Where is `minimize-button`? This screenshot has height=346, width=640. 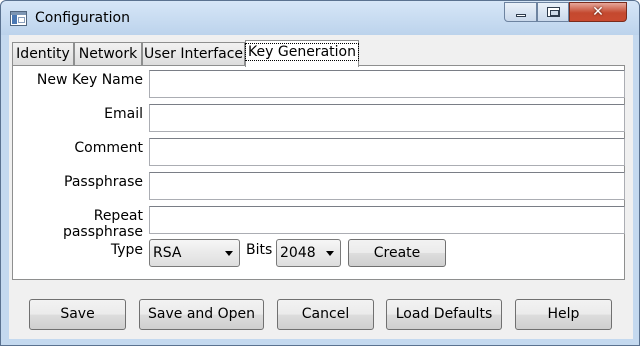 minimize-button is located at coordinates (520, 12).